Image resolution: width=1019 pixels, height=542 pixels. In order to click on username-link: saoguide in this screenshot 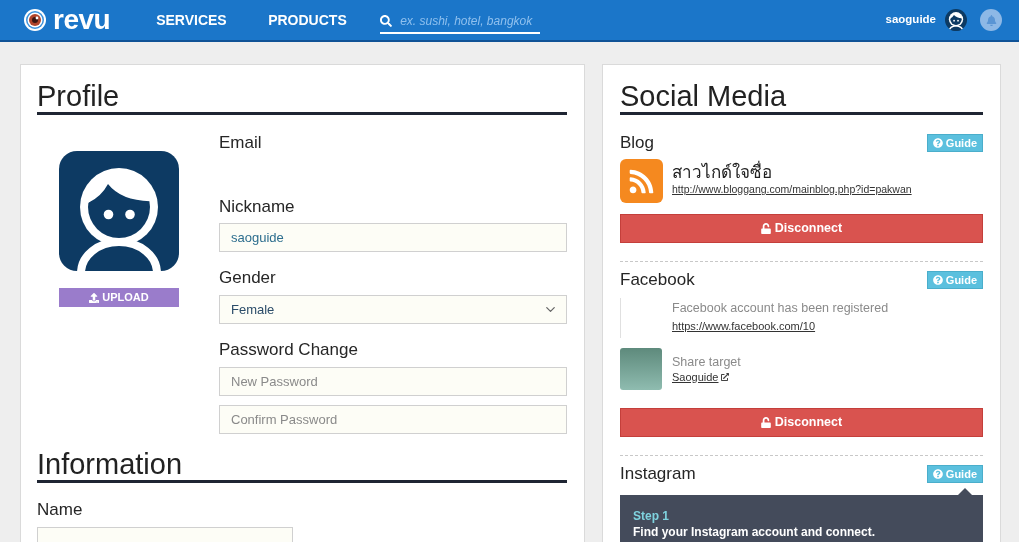, I will do `click(910, 20)`.